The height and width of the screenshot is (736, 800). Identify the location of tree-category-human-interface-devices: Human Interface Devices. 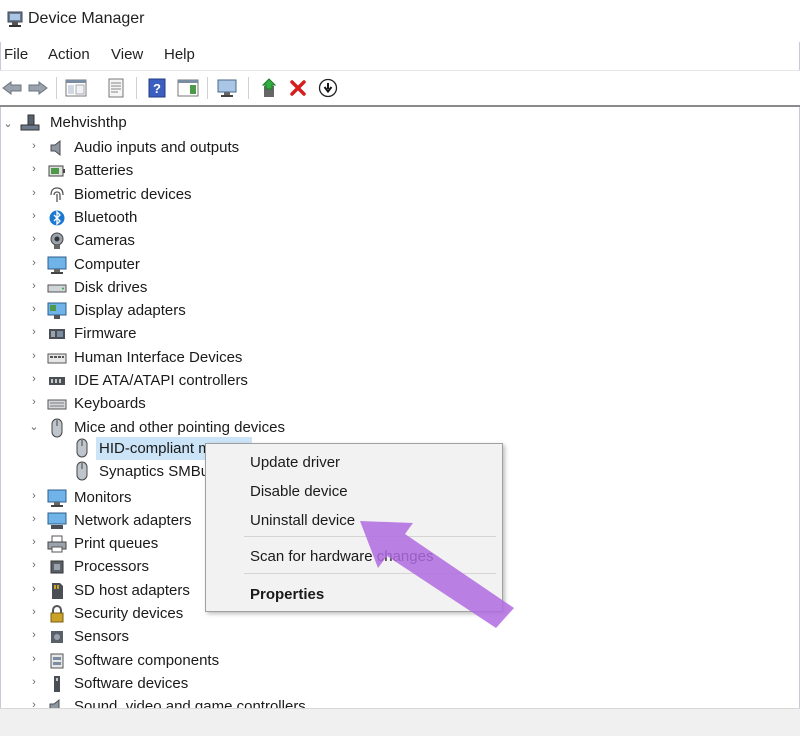
(158, 357).